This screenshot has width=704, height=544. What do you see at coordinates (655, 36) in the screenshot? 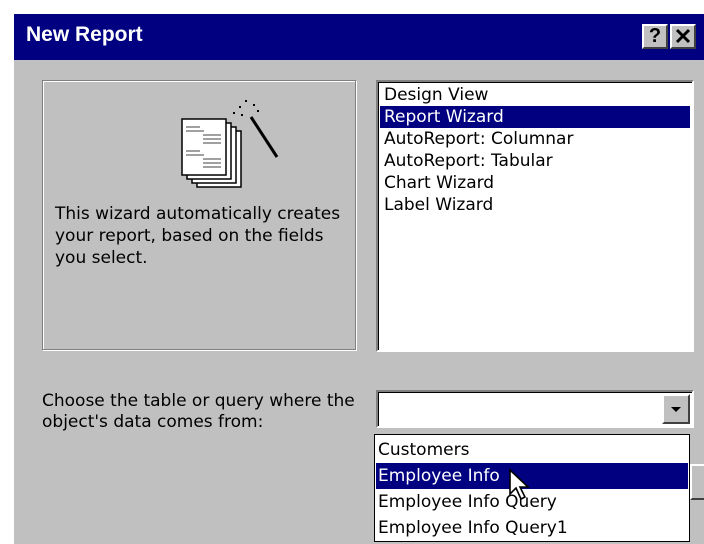
I see `help-button: ?` at bounding box center [655, 36].